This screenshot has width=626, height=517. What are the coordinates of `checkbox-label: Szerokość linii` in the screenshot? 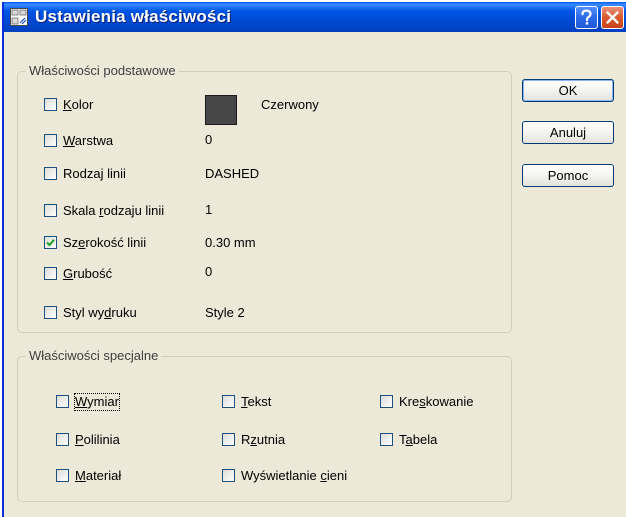 It's located at (104, 243).